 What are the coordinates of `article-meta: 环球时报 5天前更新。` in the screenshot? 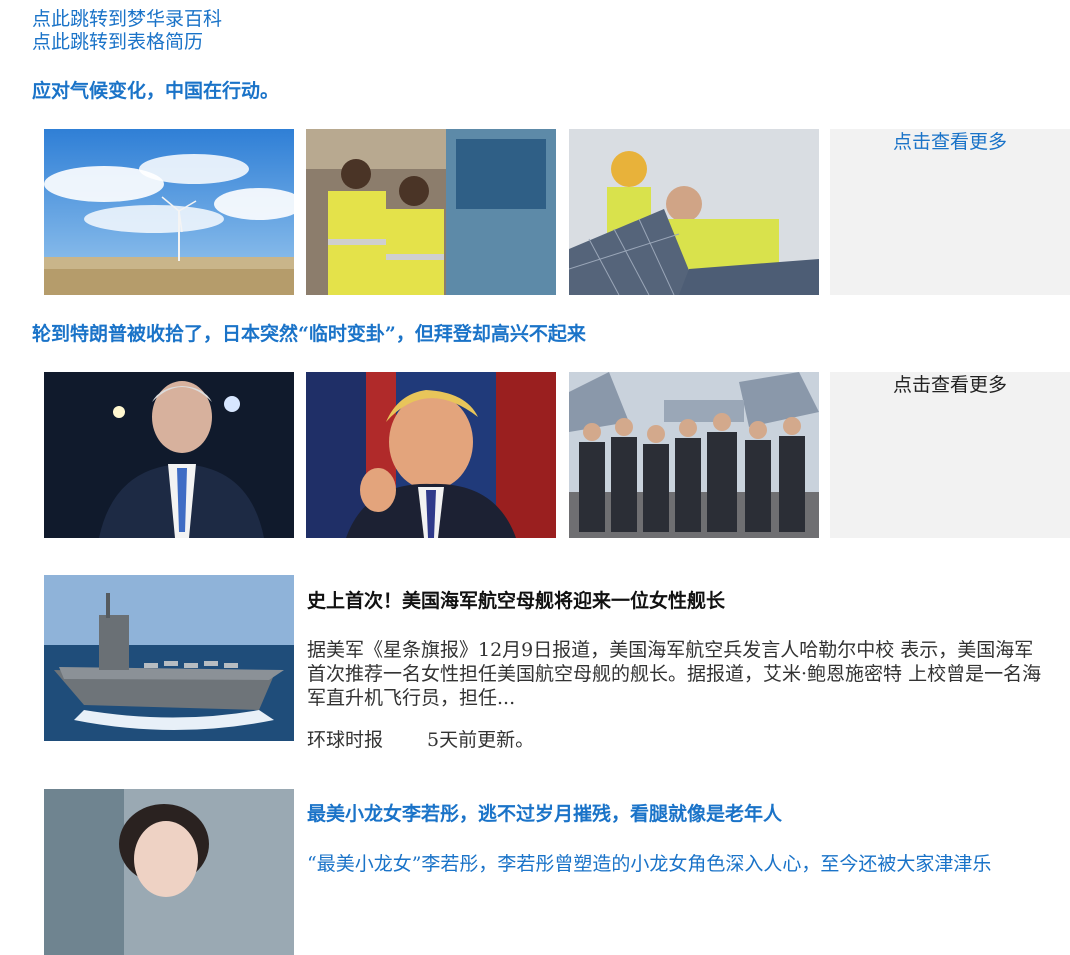 It's located at (420, 740).